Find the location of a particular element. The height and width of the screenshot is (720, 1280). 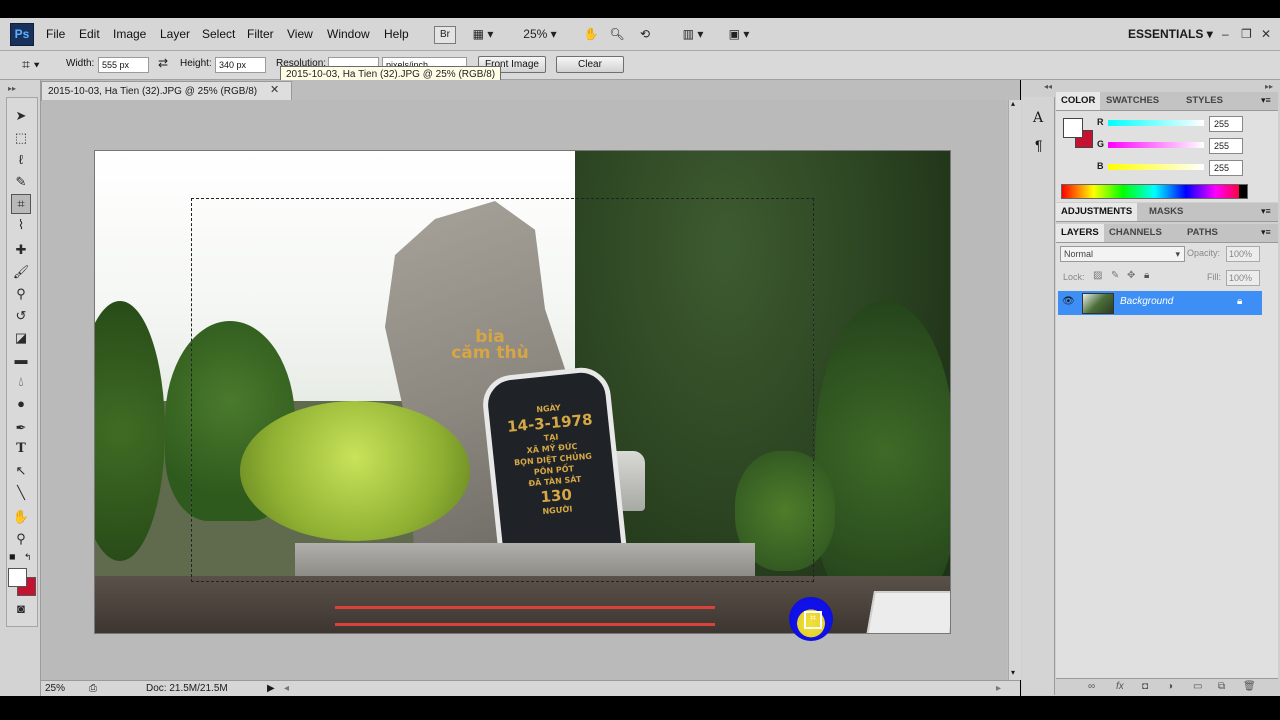

collapse-dock-icon: ▸▸ is located at coordinates (1269, 86).